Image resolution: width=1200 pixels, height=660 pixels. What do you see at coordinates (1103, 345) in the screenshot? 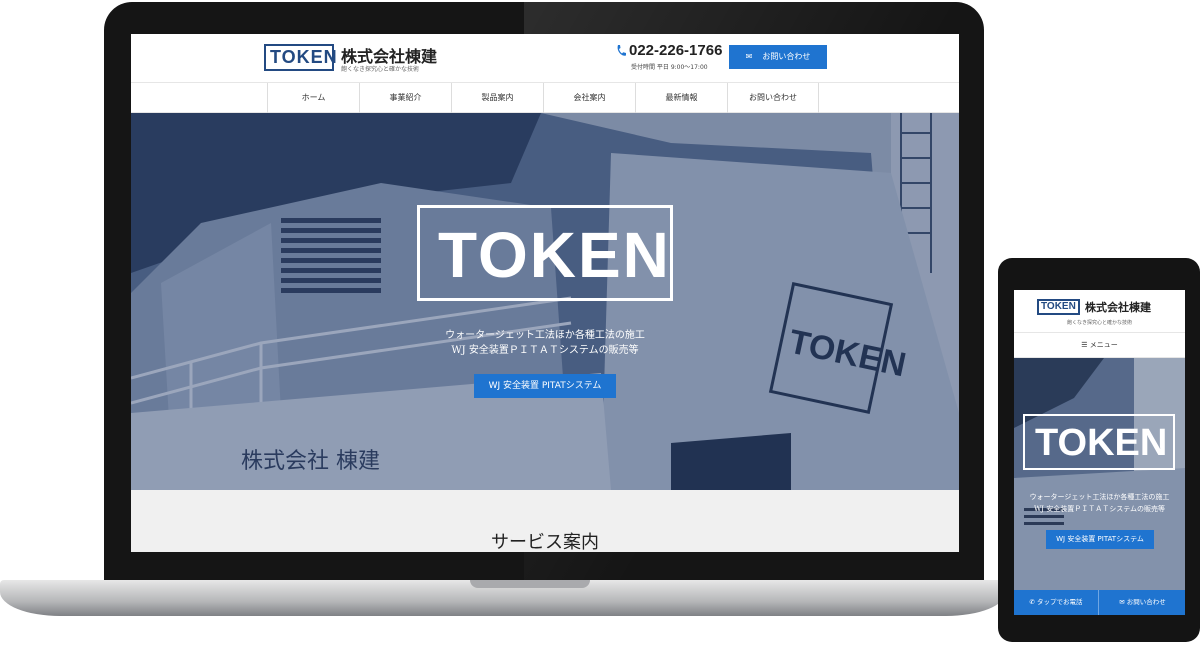
I see `mobile-menu-label: メニュー` at bounding box center [1103, 345].